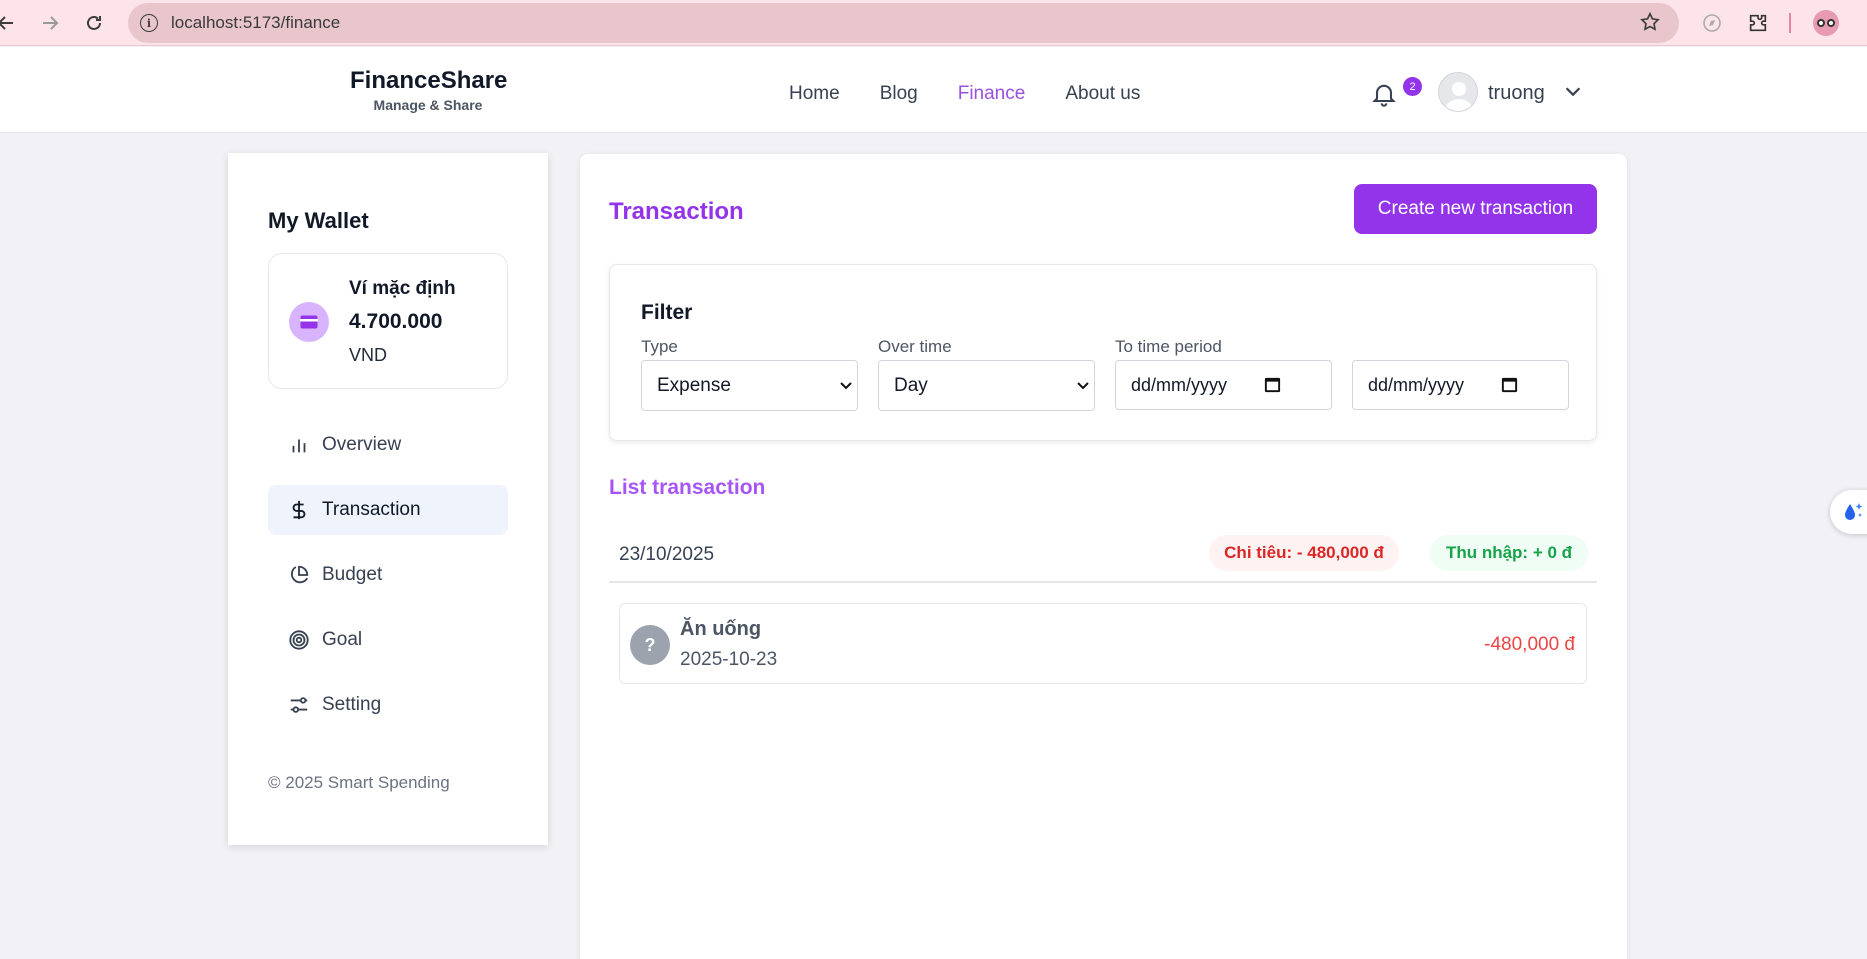  Describe the element at coordinates (721, 629) in the screenshot. I see `transaction-category: Ăn uống` at that location.